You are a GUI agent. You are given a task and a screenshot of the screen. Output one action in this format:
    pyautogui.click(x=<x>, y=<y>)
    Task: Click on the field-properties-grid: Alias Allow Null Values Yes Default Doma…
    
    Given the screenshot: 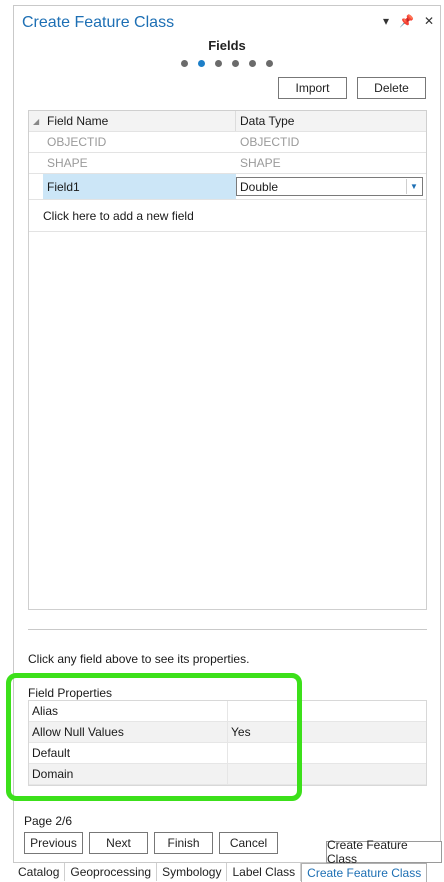 What is the action you would take?
    pyautogui.click(x=227, y=743)
    